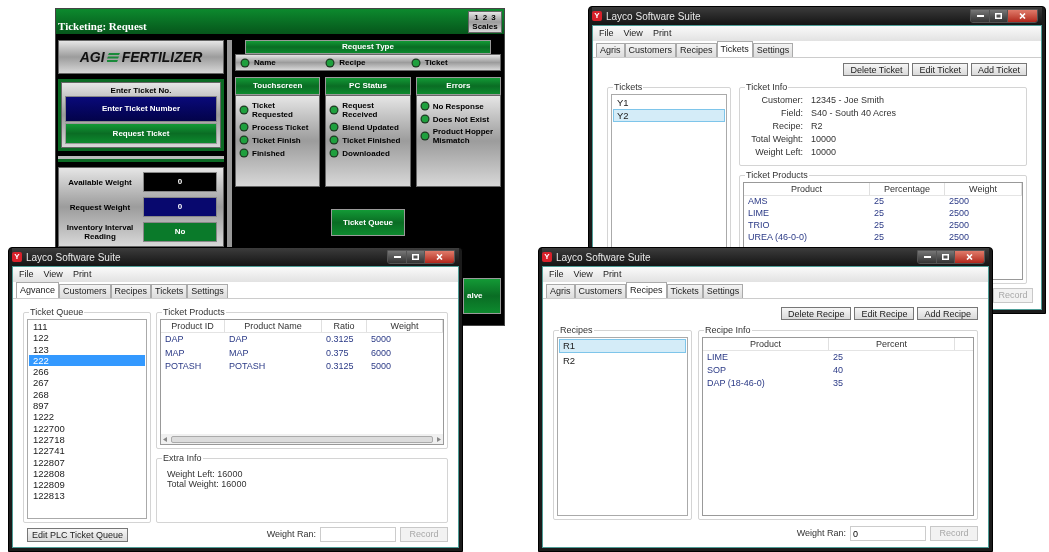 This screenshot has width=1049, height=552. What do you see at coordinates (358, 534) in the screenshot?
I see `weight-field` at bounding box center [358, 534].